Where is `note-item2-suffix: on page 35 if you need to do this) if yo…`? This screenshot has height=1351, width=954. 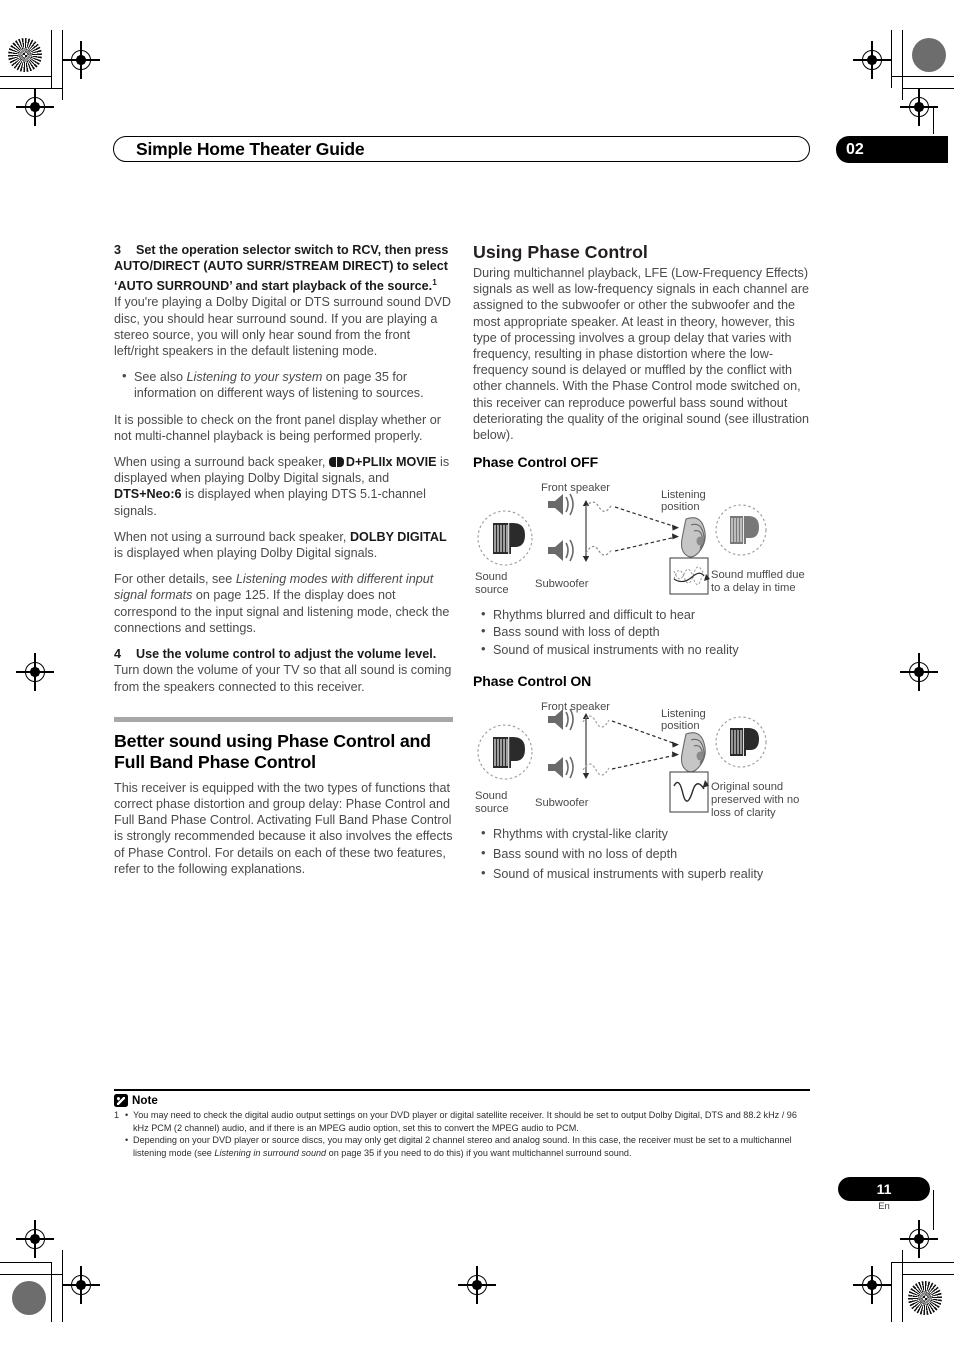
note-item2-suffix: on page 35 if you need to do this) if yo… is located at coordinates (479, 1152).